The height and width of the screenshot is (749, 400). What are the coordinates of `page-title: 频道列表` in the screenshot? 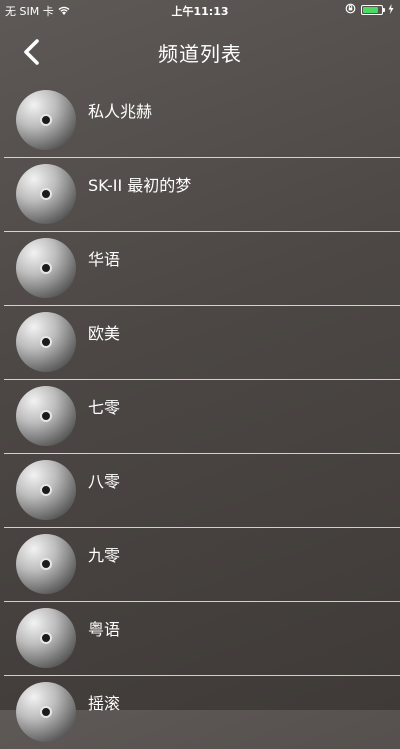 It's located at (200, 54).